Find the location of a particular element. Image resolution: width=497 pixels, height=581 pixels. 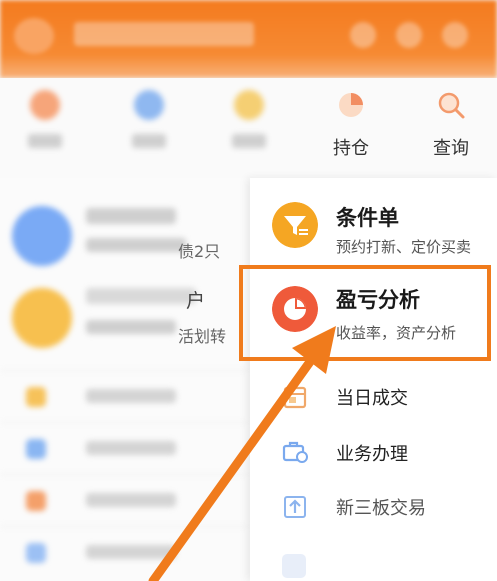

menu-item-label: 当日成交 is located at coordinates (372, 398).